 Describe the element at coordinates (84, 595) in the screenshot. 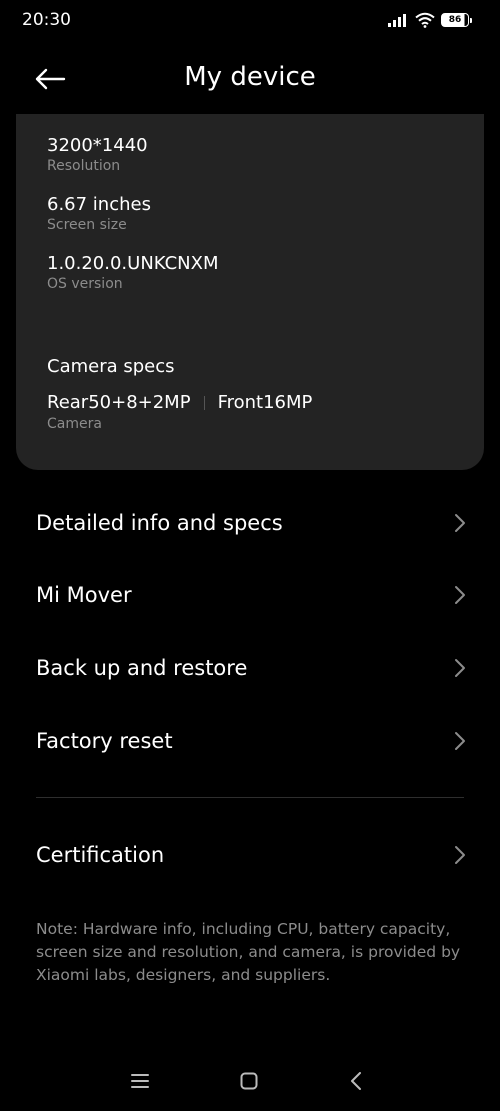

I see `menu-label: Mi Mover` at that location.